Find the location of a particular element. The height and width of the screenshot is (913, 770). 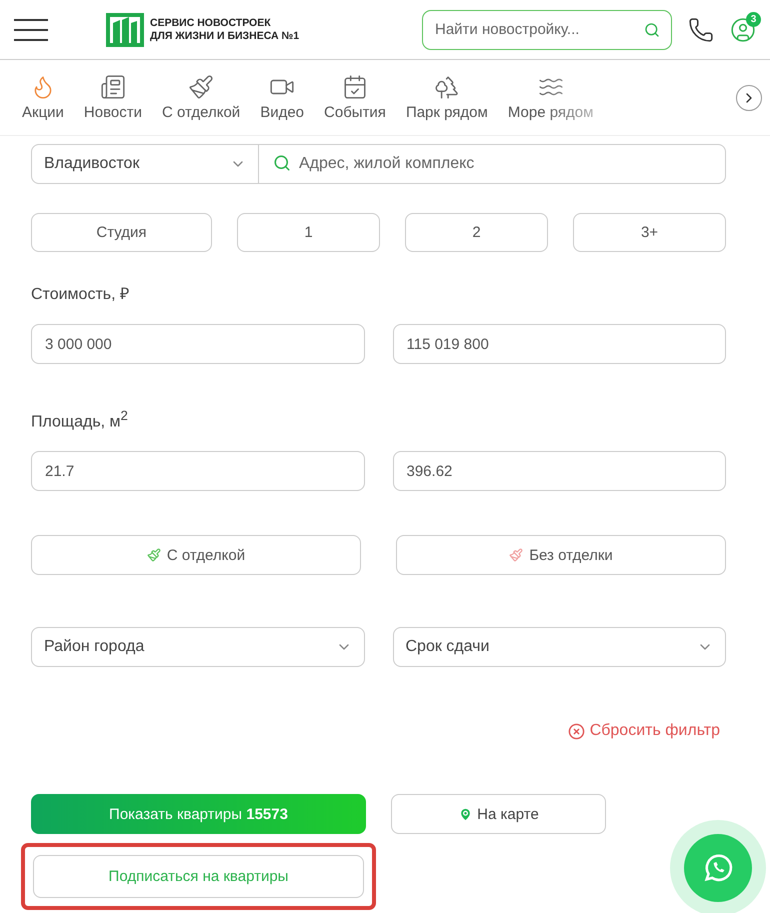

calendar-icon is located at coordinates (355, 87).